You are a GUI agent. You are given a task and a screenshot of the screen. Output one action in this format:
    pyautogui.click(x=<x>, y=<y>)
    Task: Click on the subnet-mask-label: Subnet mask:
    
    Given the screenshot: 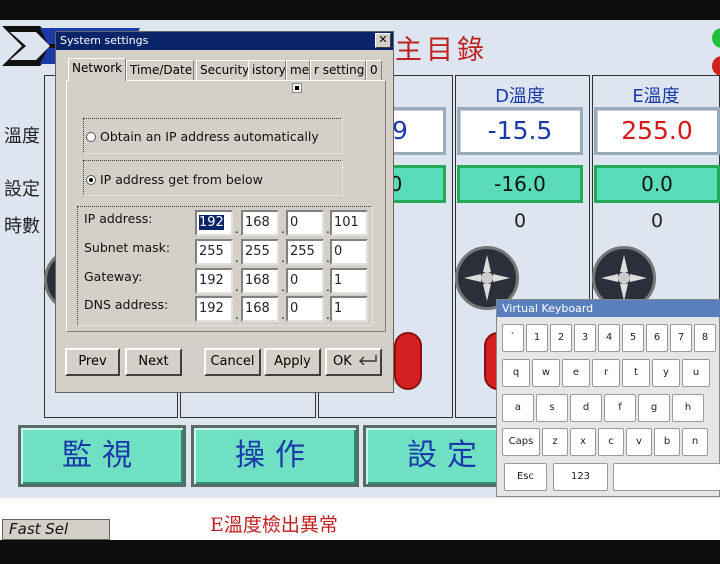 What is the action you would take?
    pyautogui.click(x=127, y=247)
    